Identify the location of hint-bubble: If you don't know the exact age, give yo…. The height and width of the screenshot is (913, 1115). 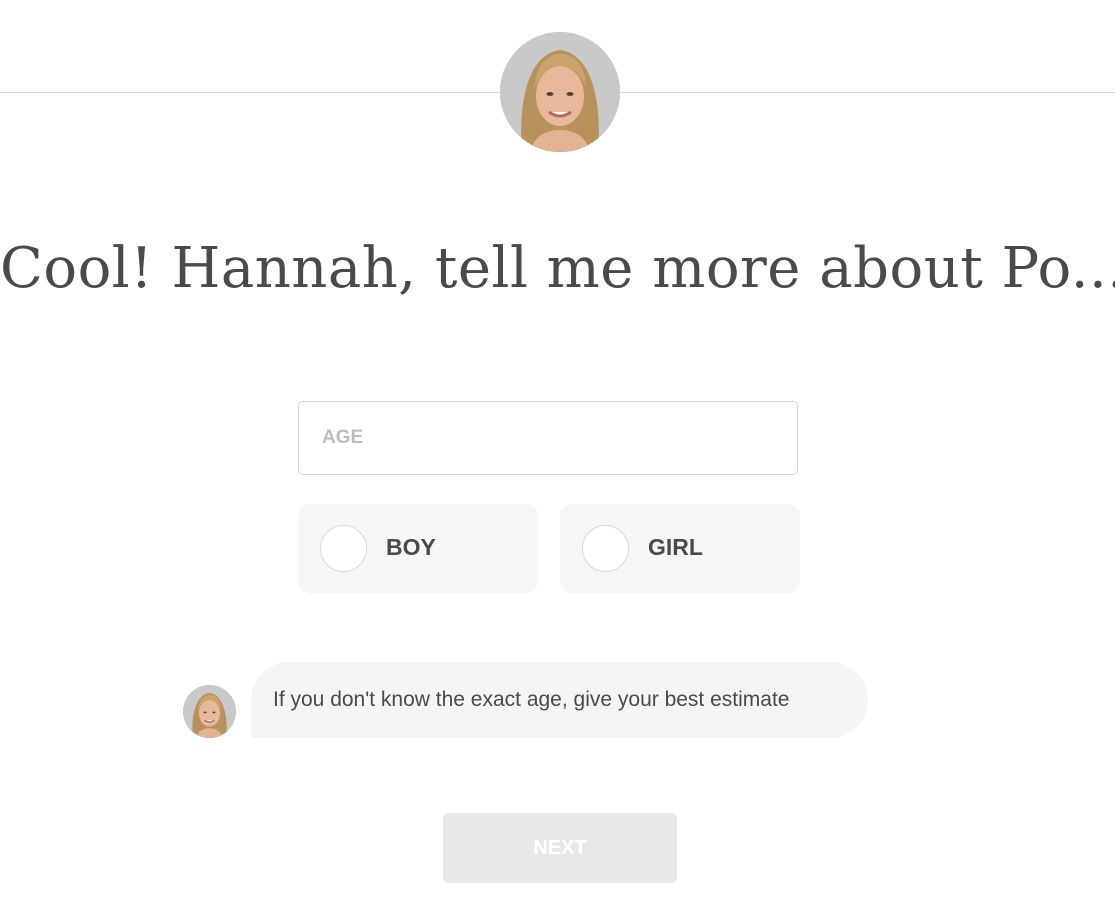
(559, 700).